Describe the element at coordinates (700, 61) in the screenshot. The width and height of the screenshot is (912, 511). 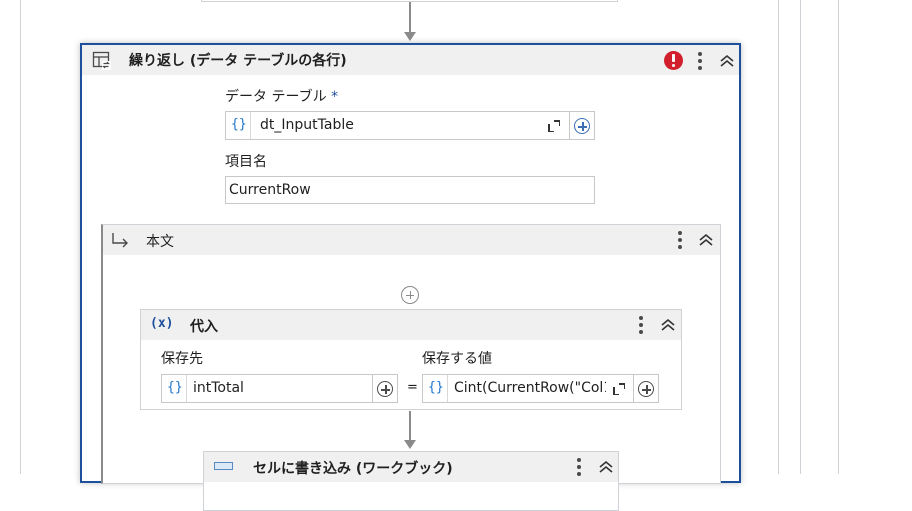
I see `more-options-icon` at that location.